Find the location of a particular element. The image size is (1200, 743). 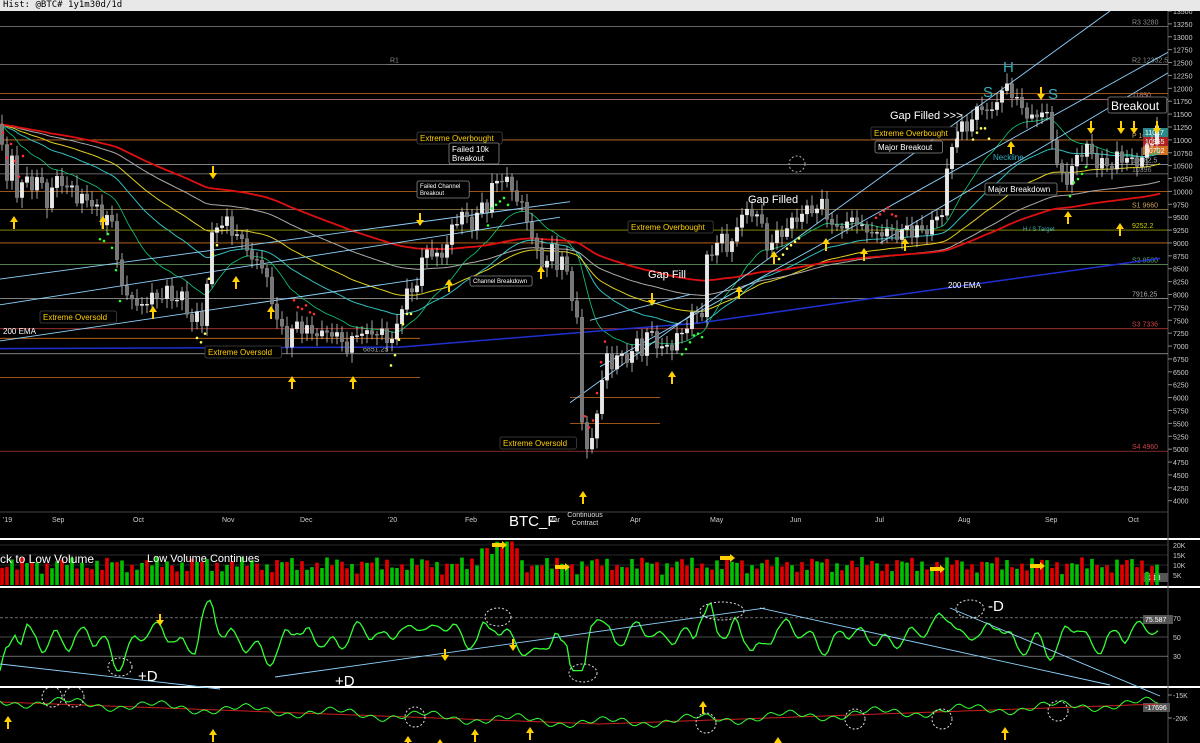

annotation-text: S is located at coordinates (1053, 94).